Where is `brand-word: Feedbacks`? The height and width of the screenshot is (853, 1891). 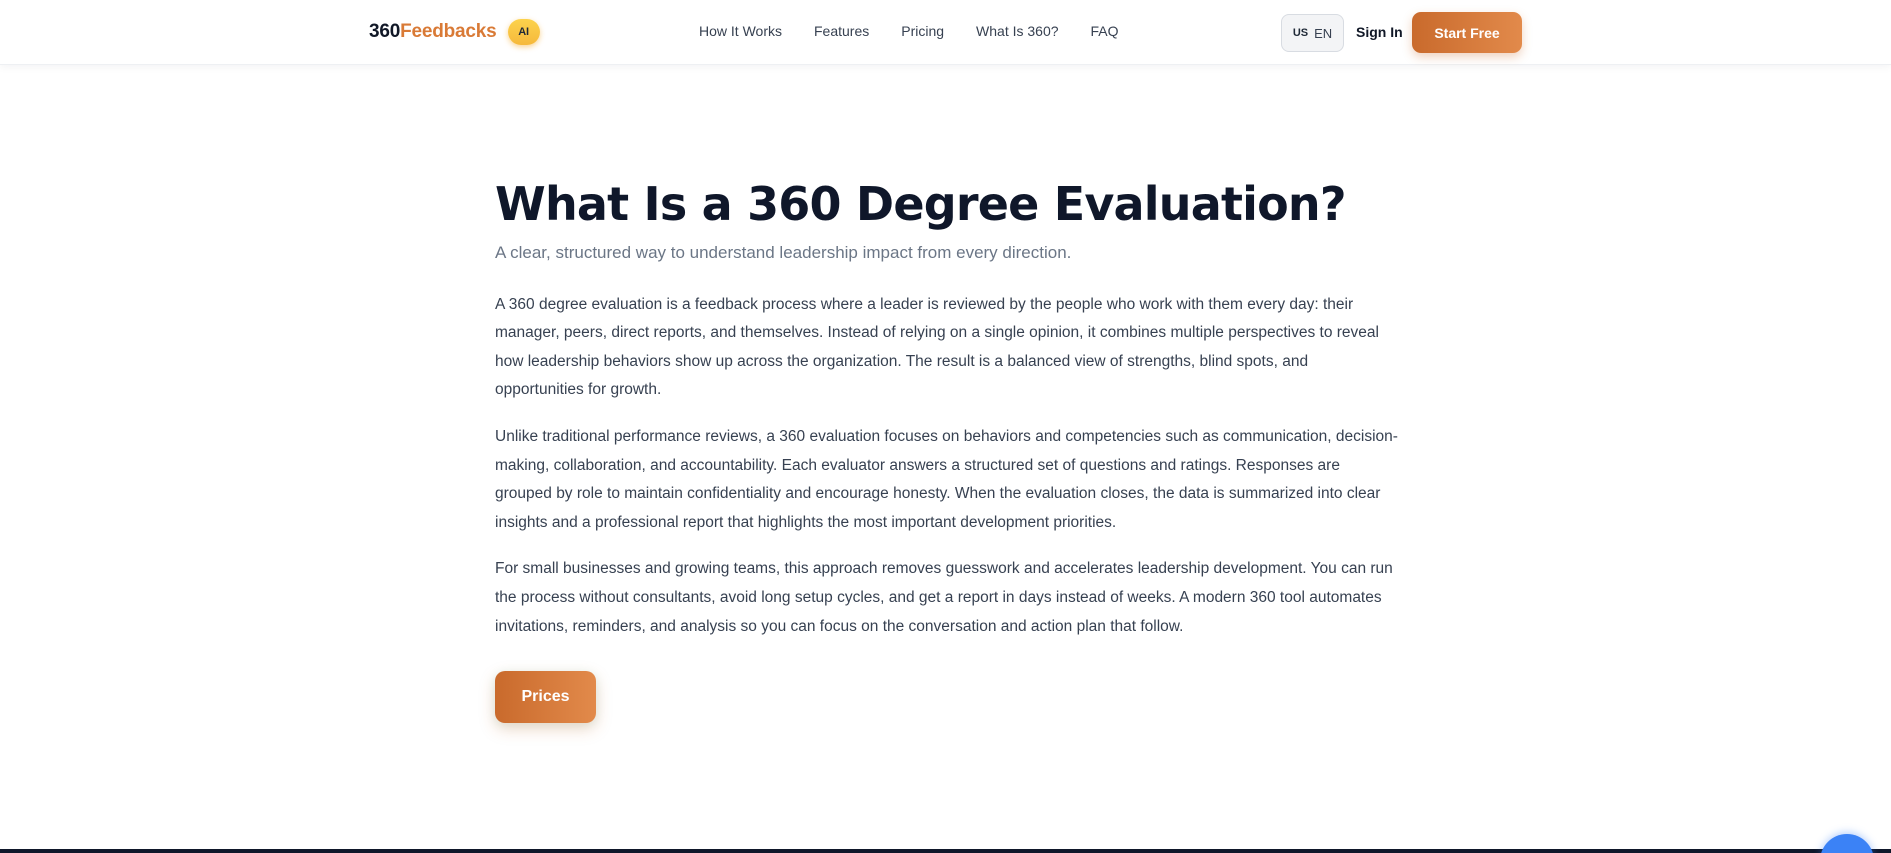 brand-word: Feedbacks is located at coordinates (448, 31).